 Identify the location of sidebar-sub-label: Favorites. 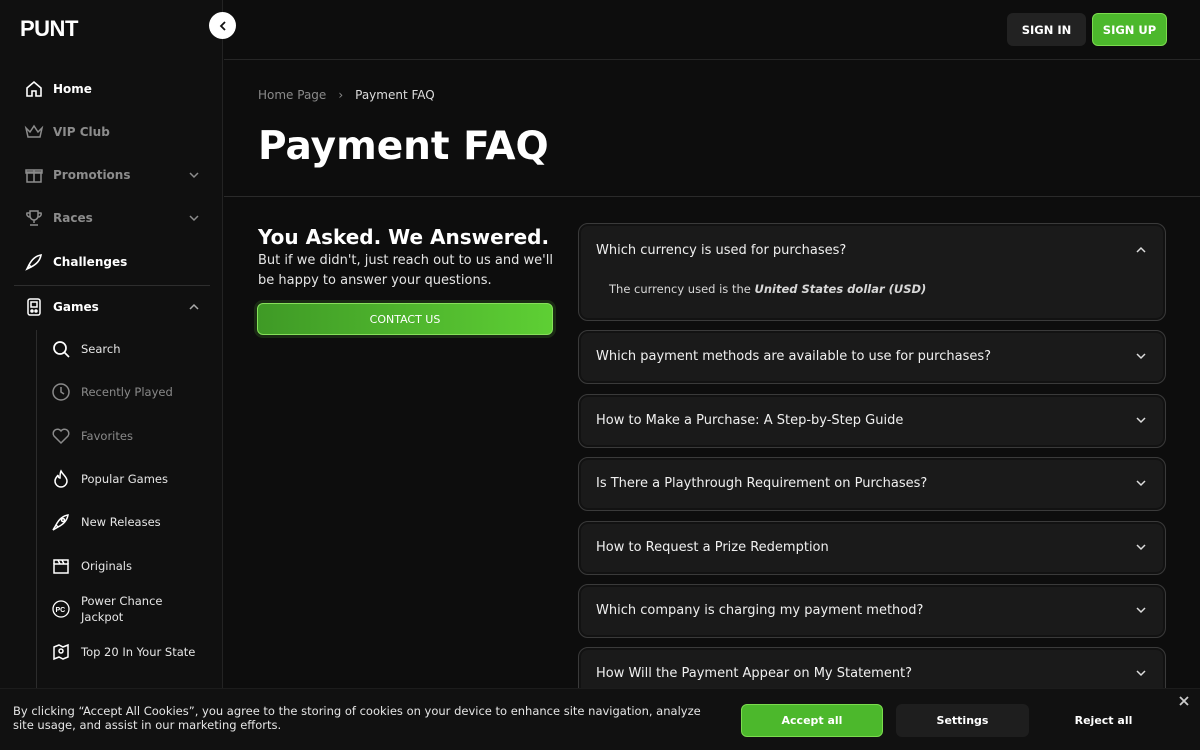
(107, 436).